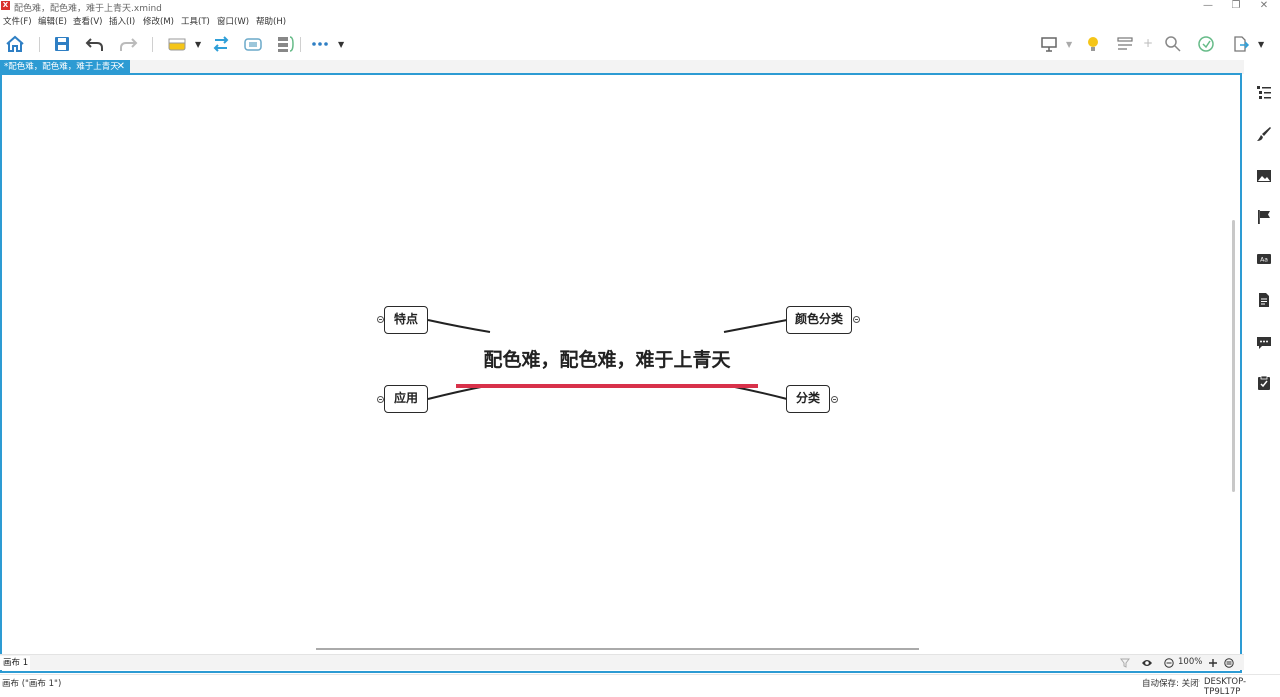  What do you see at coordinates (755, 326) in the screenshot?
I see `branch-line-top-right` at bounding box center [755, 326].